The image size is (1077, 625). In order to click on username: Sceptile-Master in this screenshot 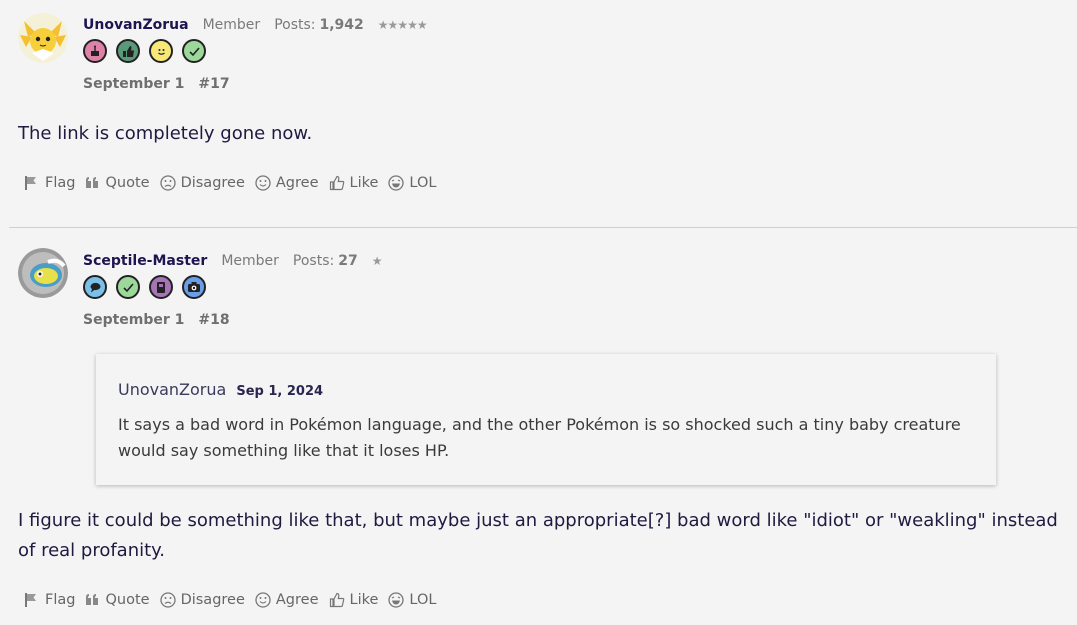, I will do `click(145, 261)`.